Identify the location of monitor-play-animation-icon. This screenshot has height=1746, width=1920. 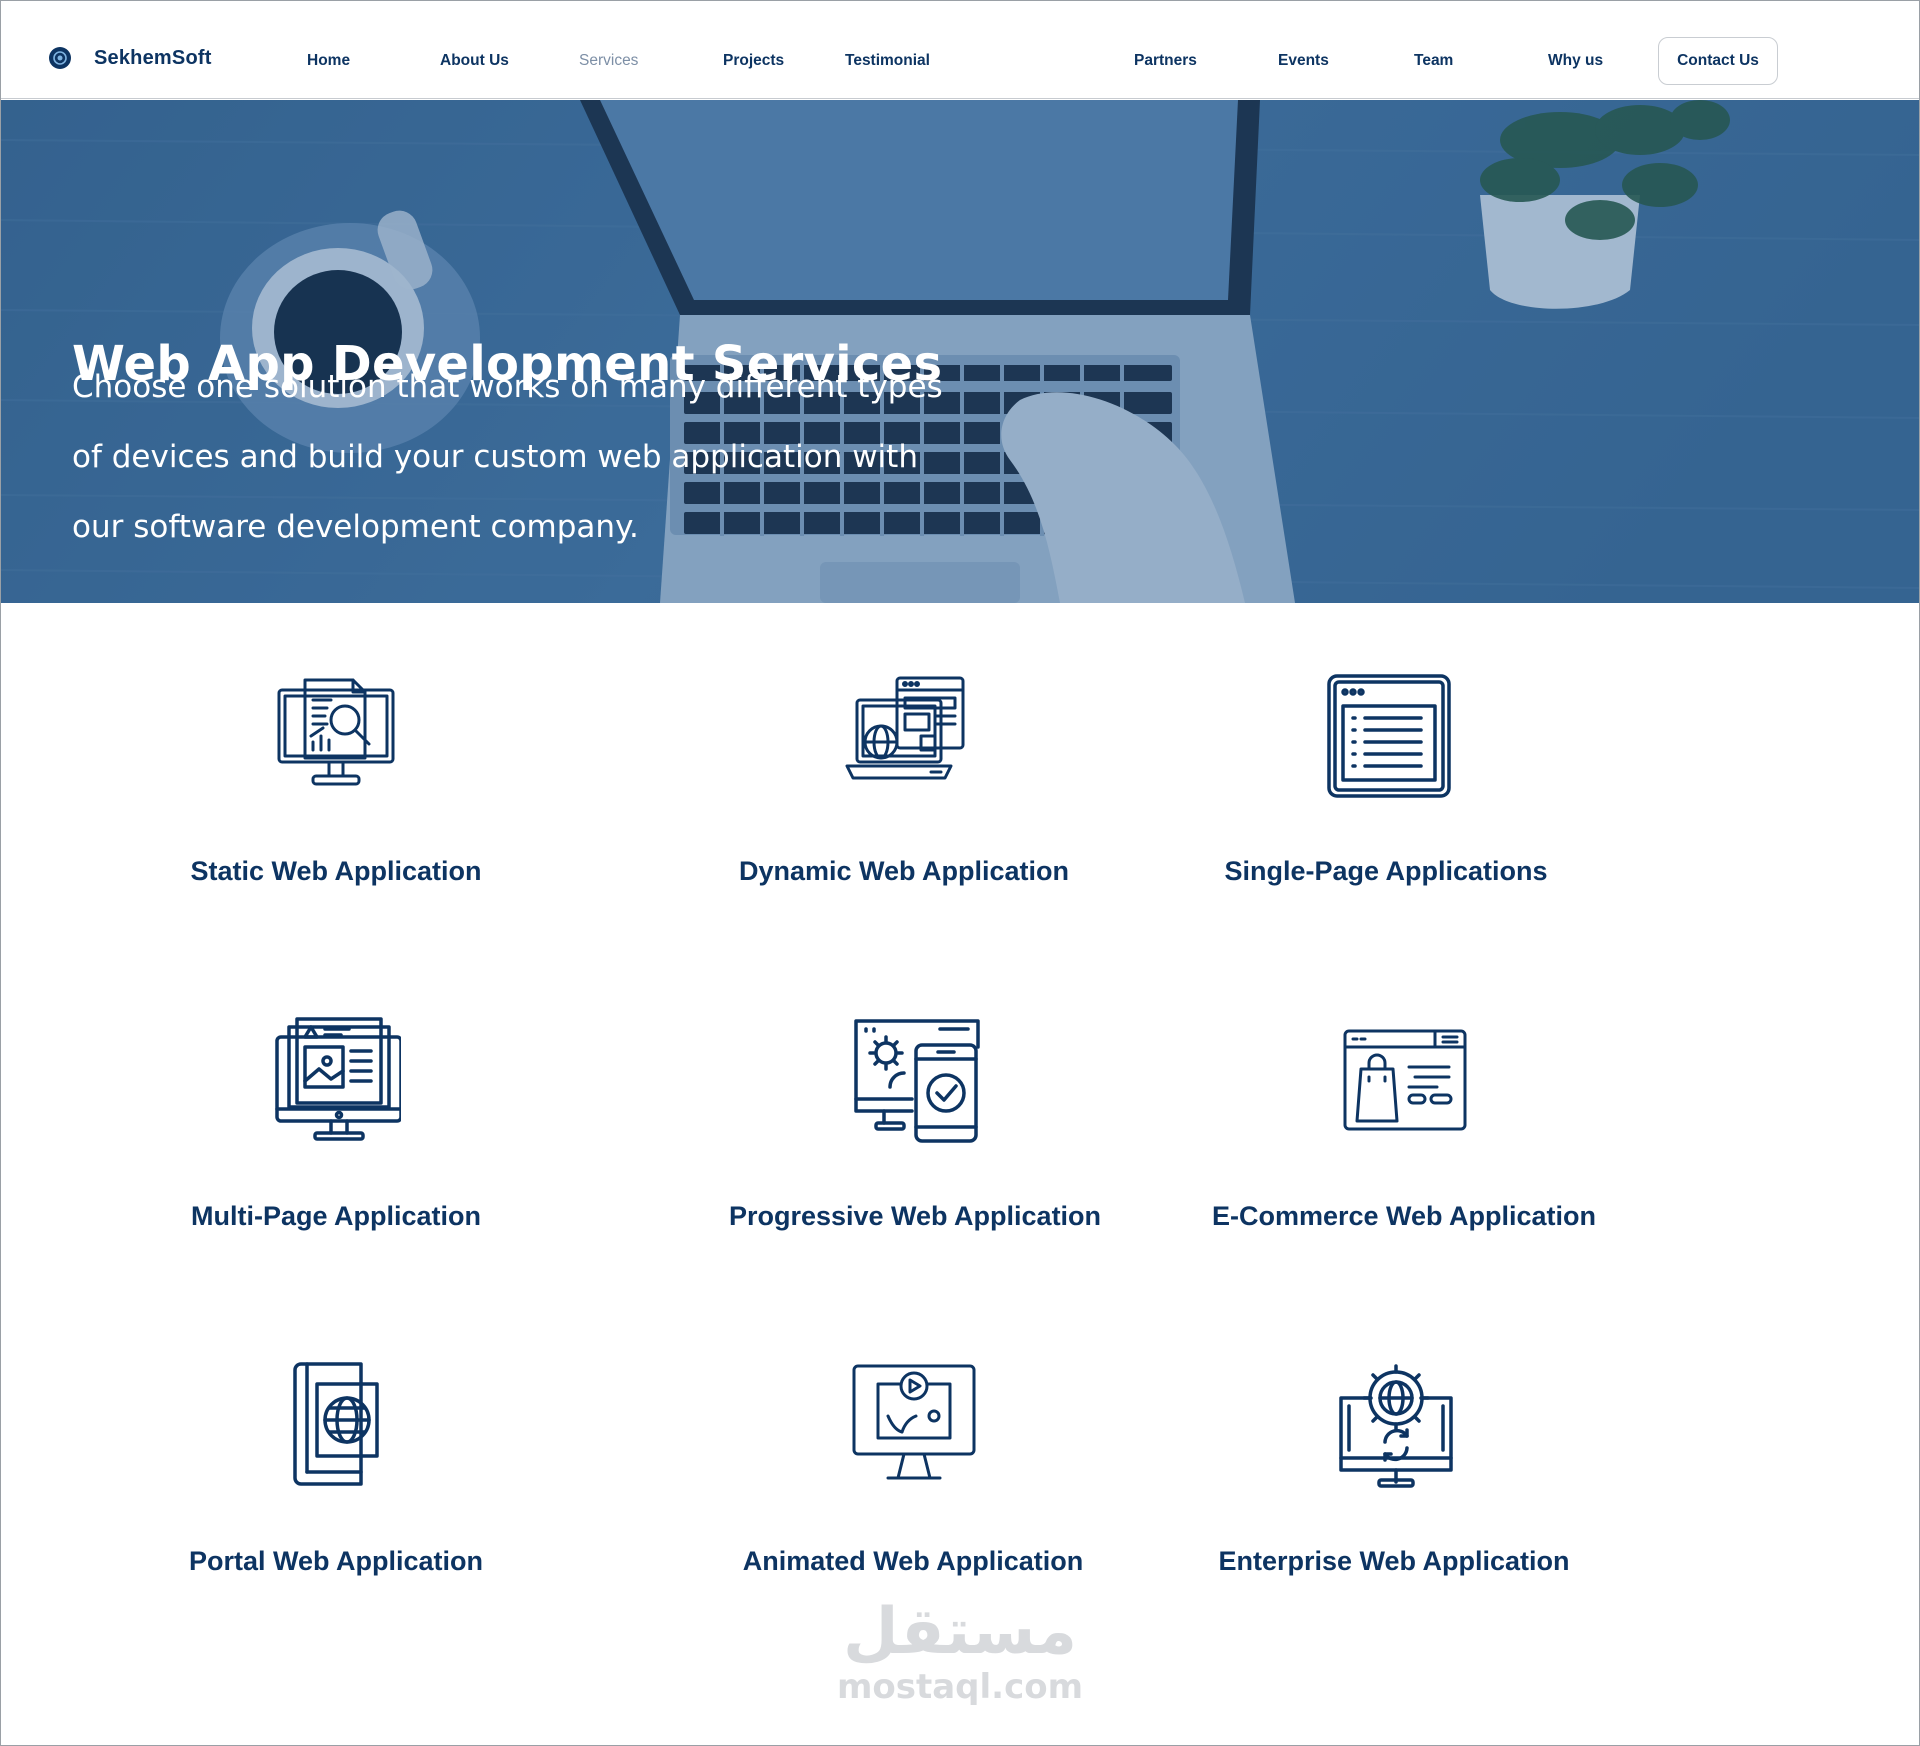
(914, 1422).